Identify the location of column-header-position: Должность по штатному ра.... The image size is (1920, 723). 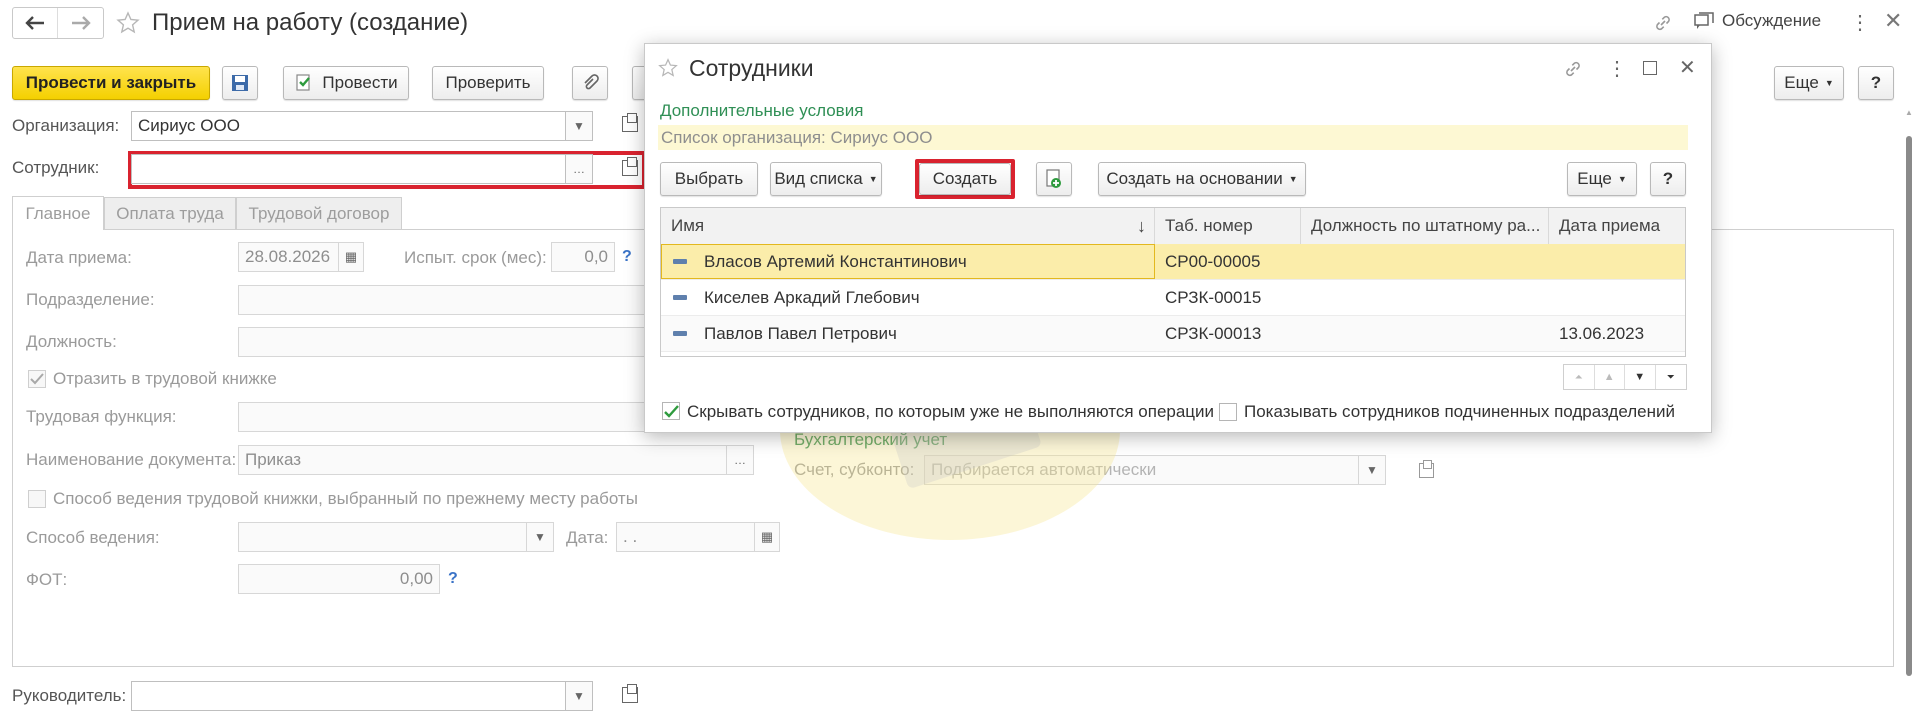
(1425, 226).